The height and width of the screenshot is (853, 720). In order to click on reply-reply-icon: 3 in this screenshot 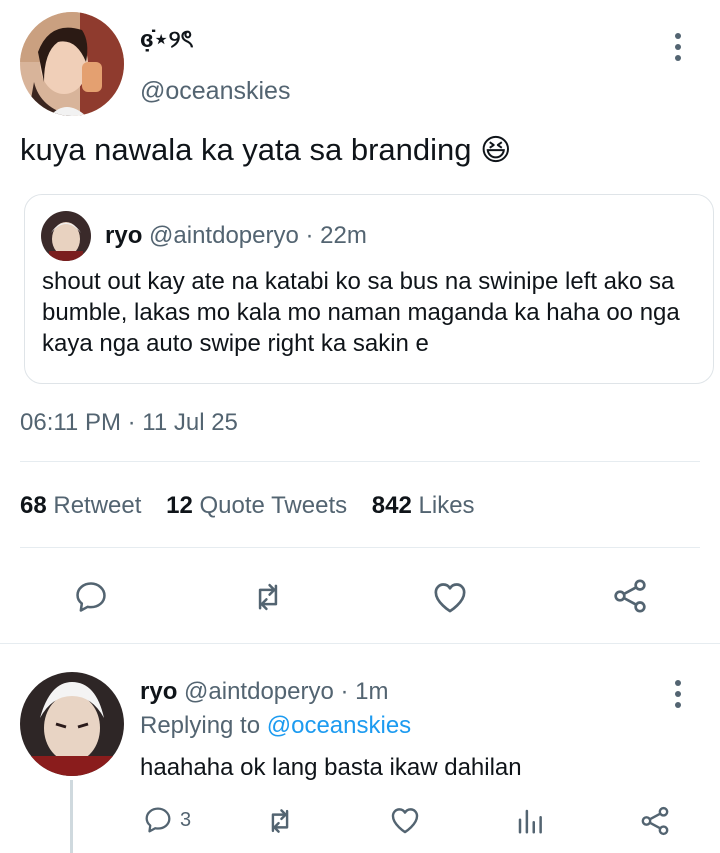, I will do `click(166, 820)`.